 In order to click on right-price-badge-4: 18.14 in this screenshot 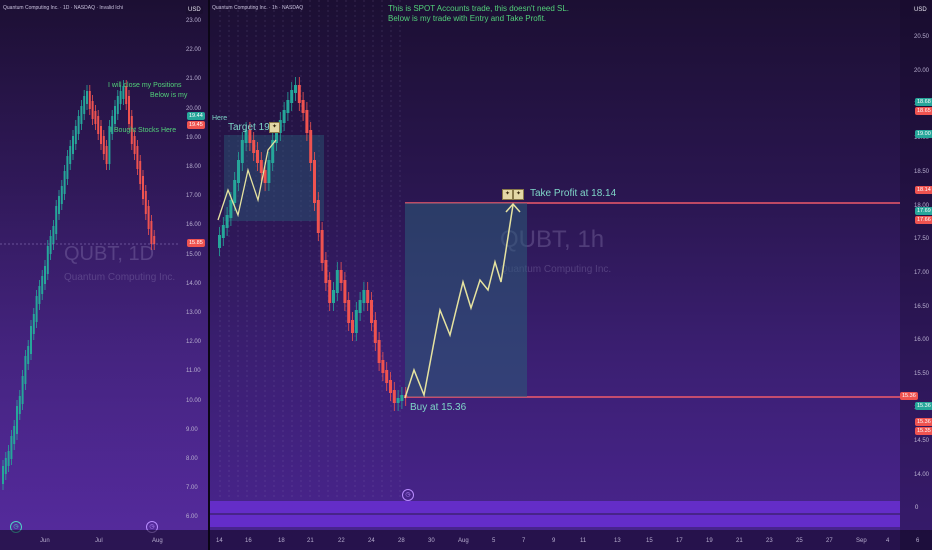, I will do `click(923, 190)`.